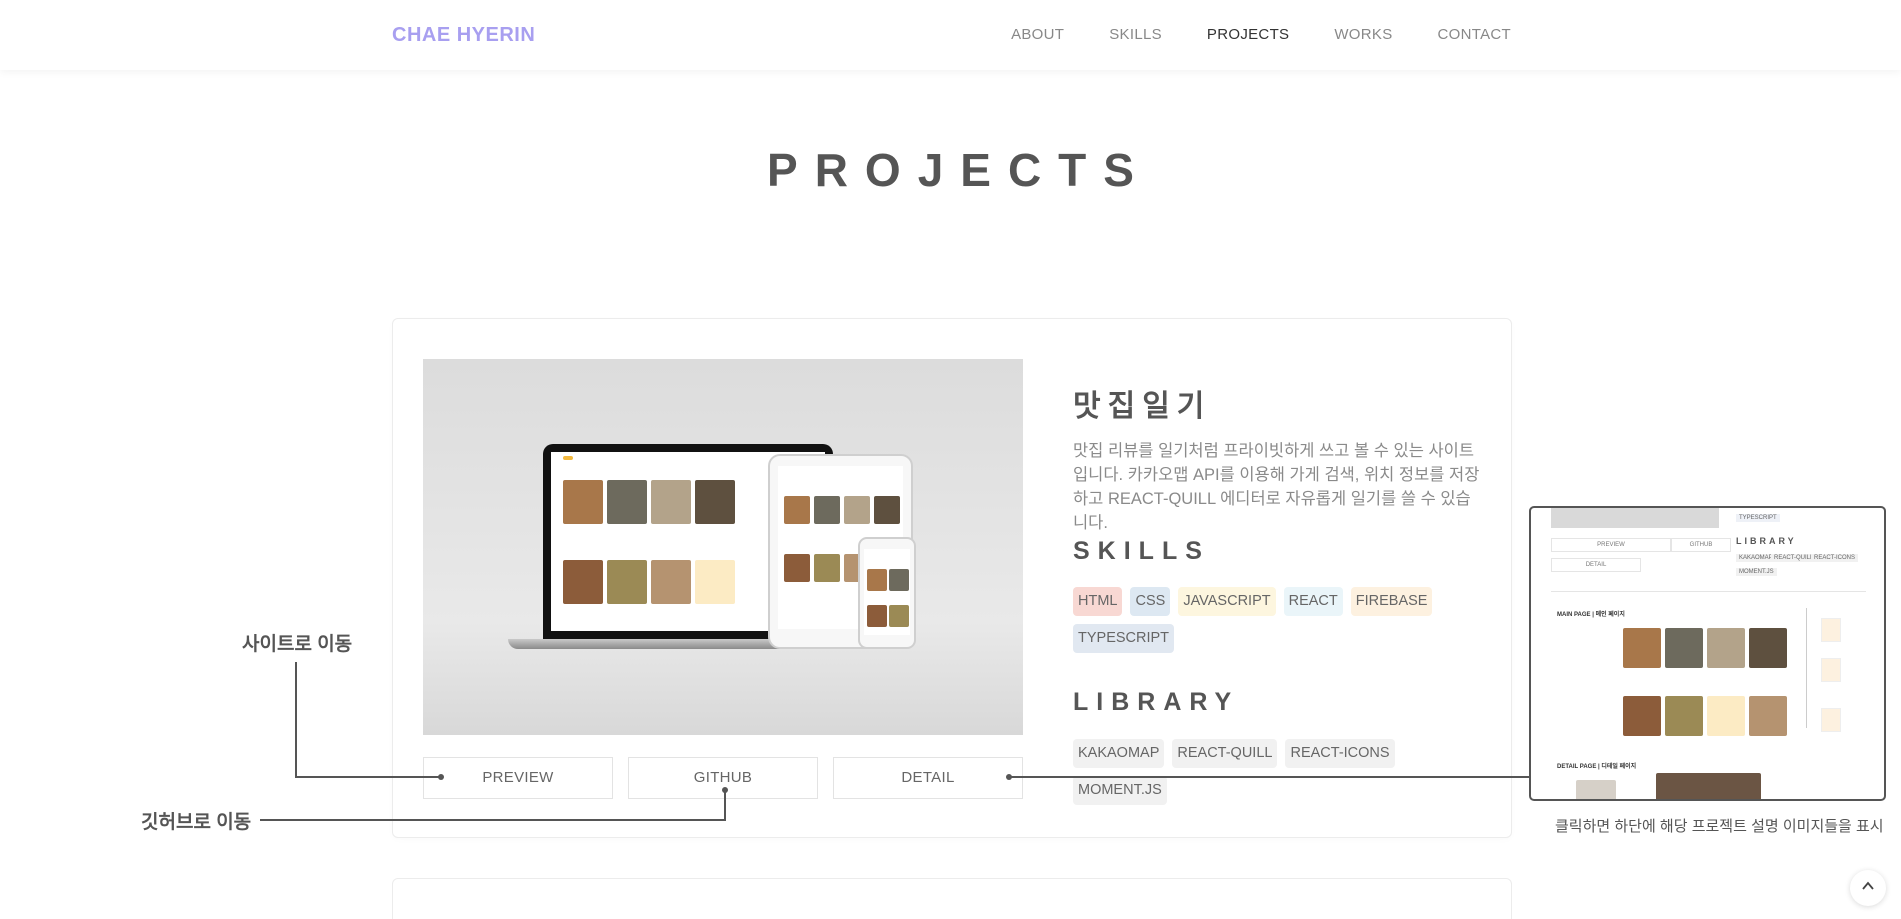  Describe the element at coordinates (1474, 34) in the screenshot. I see `nav-contact: CONTACT` at that location.